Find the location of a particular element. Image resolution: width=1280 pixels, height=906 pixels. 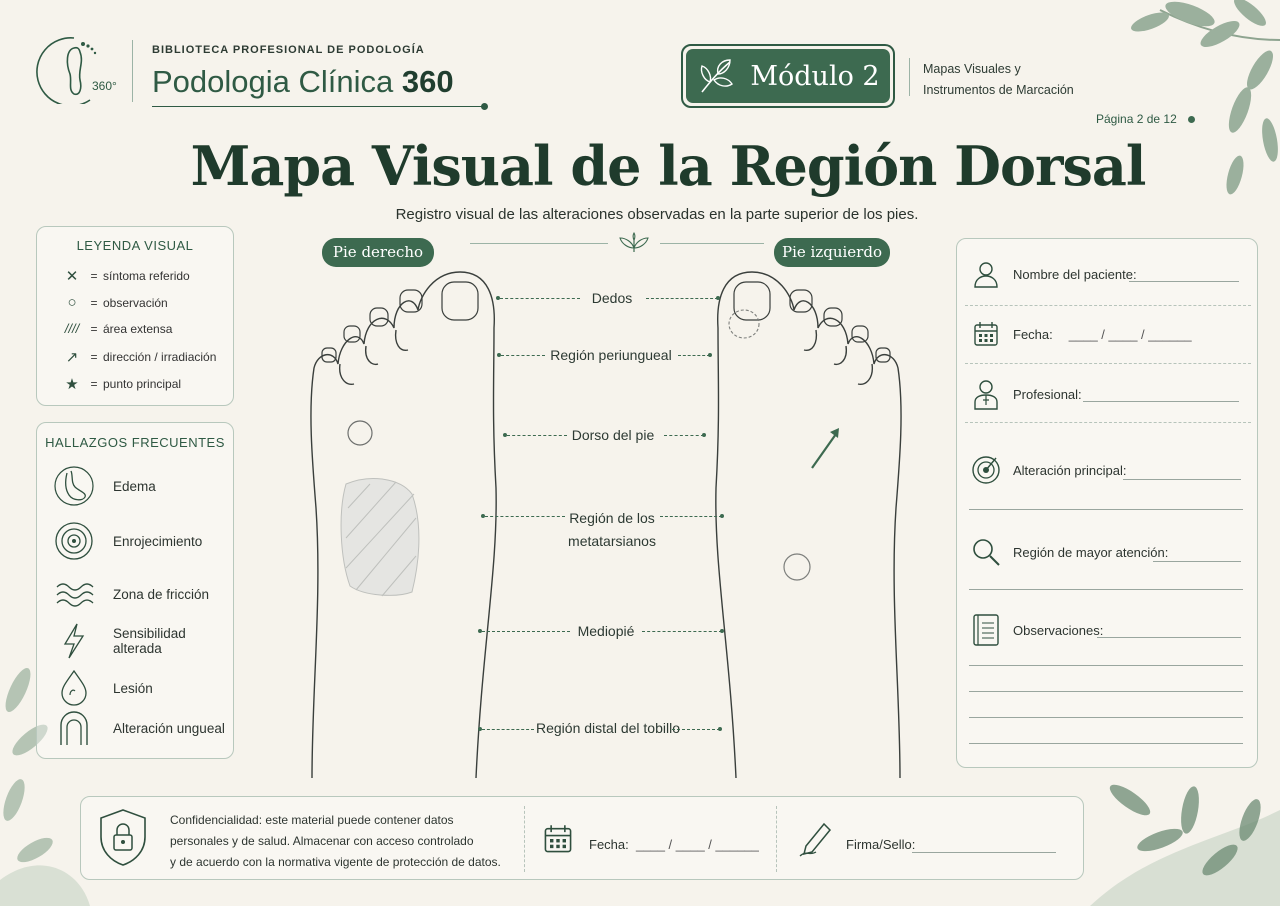

finding-label: Edema is located at coordinates (134, 486).